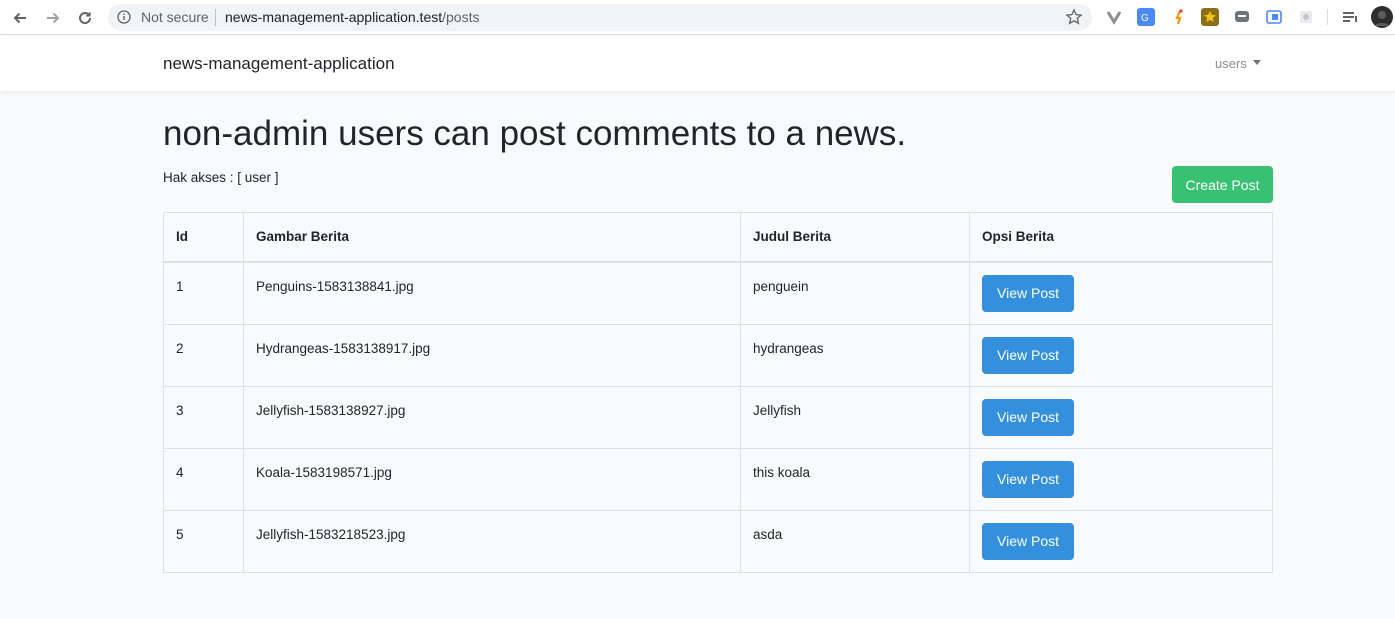 The width and height of the screenshot is (1395, 619). Describe the element at coordinates (1179, 17) in the screenshot. I see `runner-extension-icon` at that location.